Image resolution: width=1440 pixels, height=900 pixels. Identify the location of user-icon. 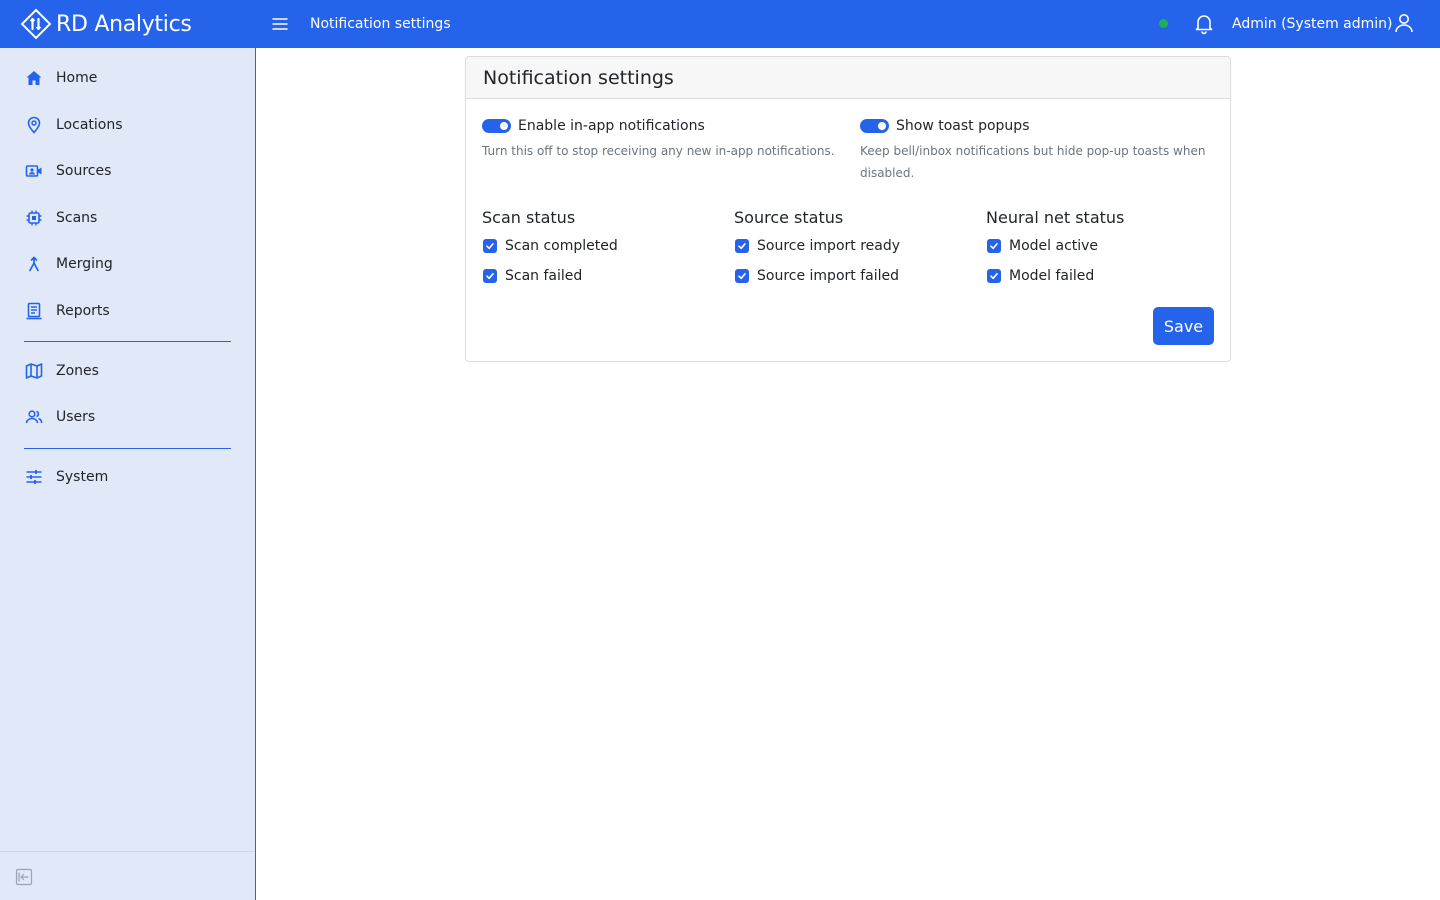
(1404, 23).